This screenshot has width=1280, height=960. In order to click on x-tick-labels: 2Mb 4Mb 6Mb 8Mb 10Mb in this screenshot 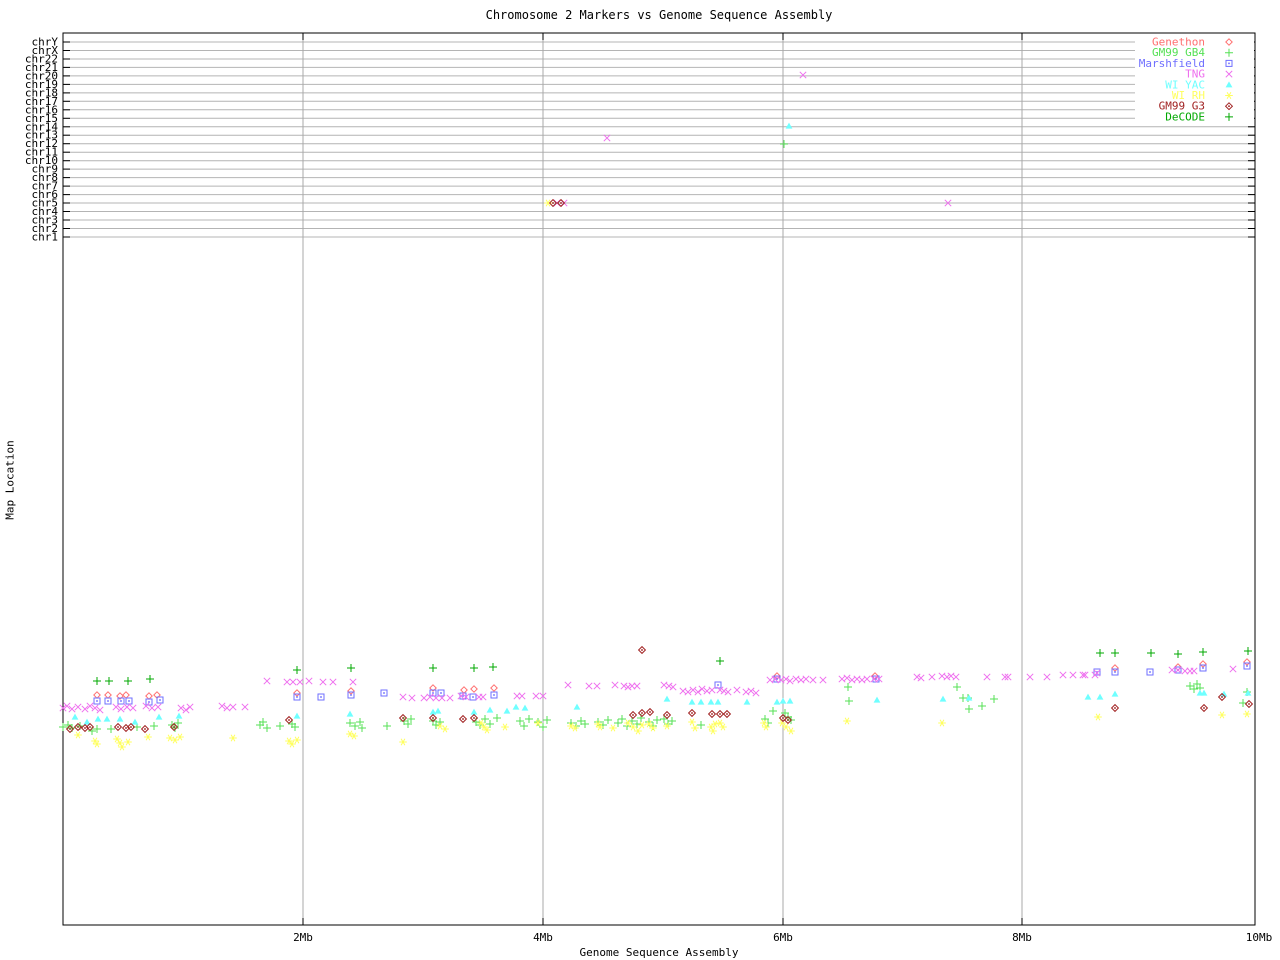, I will do `click(782, 937)`.